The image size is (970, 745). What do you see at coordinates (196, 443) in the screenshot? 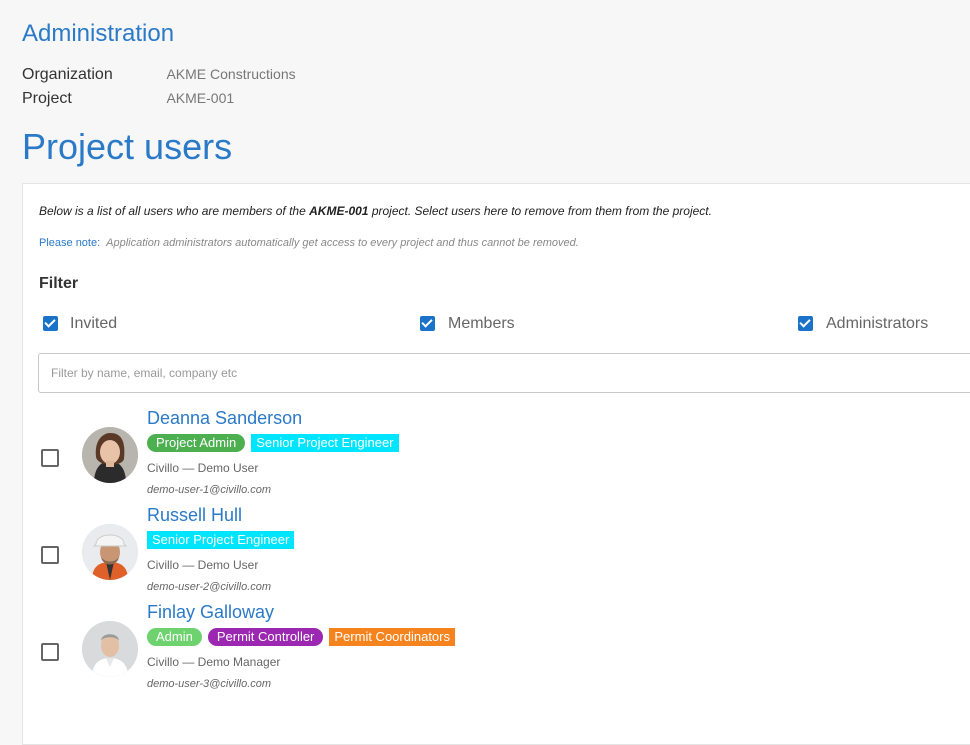
I see `role-tag: Project Admin` at bounding box center [196, 443].